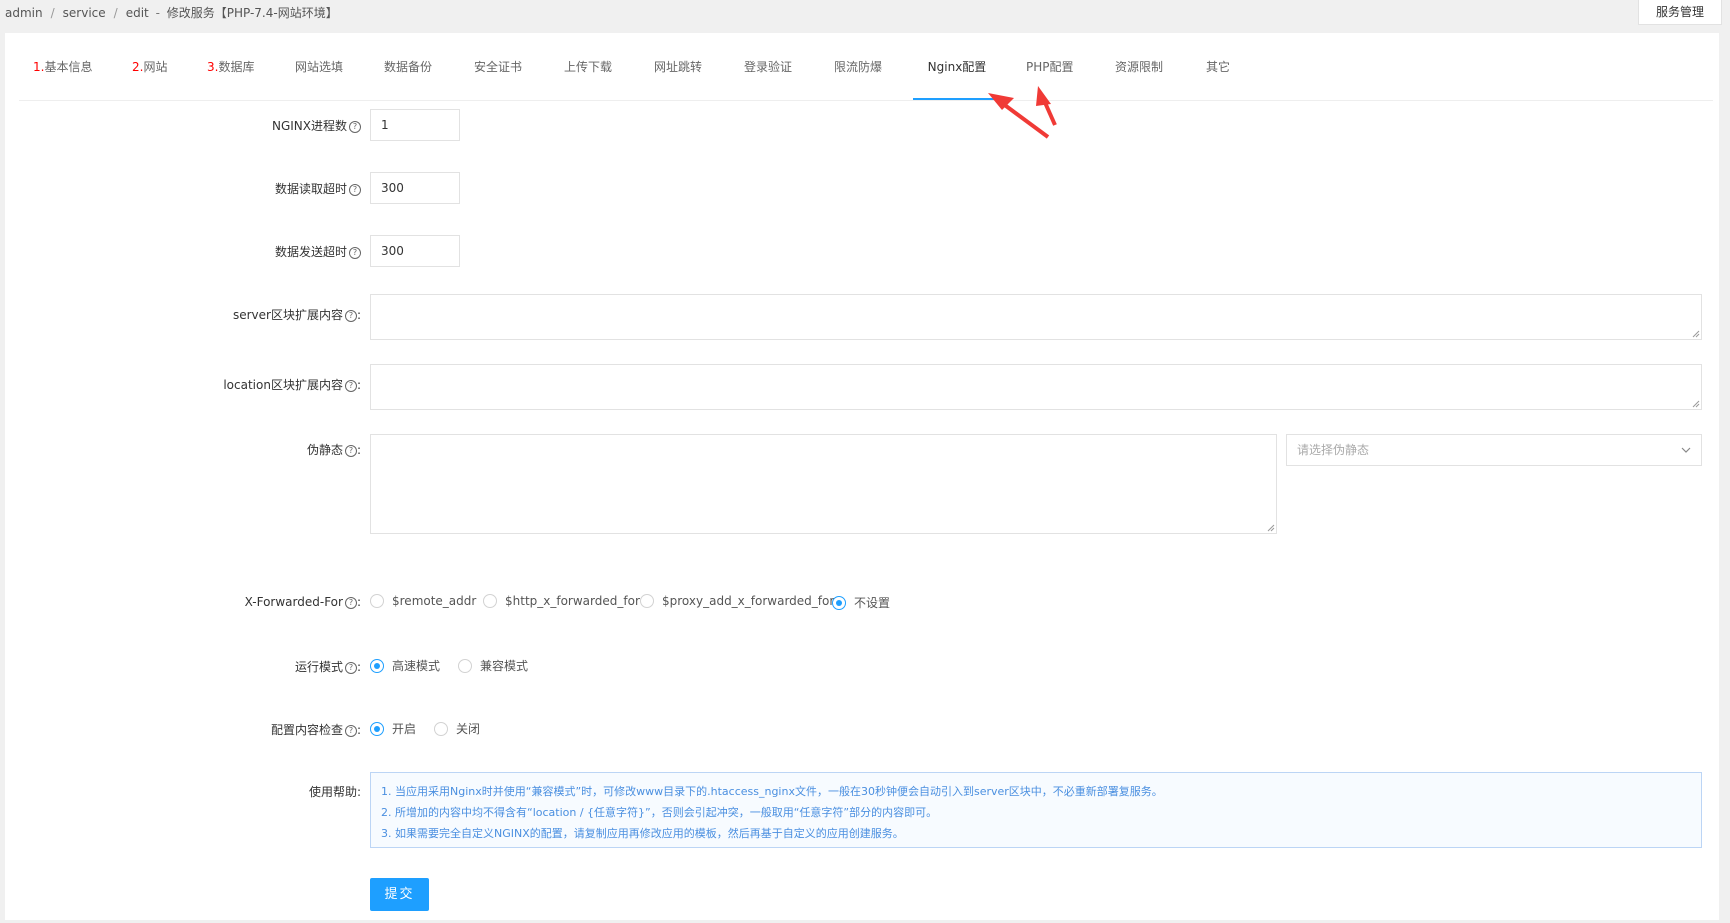 The width and height of the screenshot is (1730, 923). What do you see at coordinates (399, 894) in the screenshot?
I see `submit-button: 提交` at bounding box center [399, 894].